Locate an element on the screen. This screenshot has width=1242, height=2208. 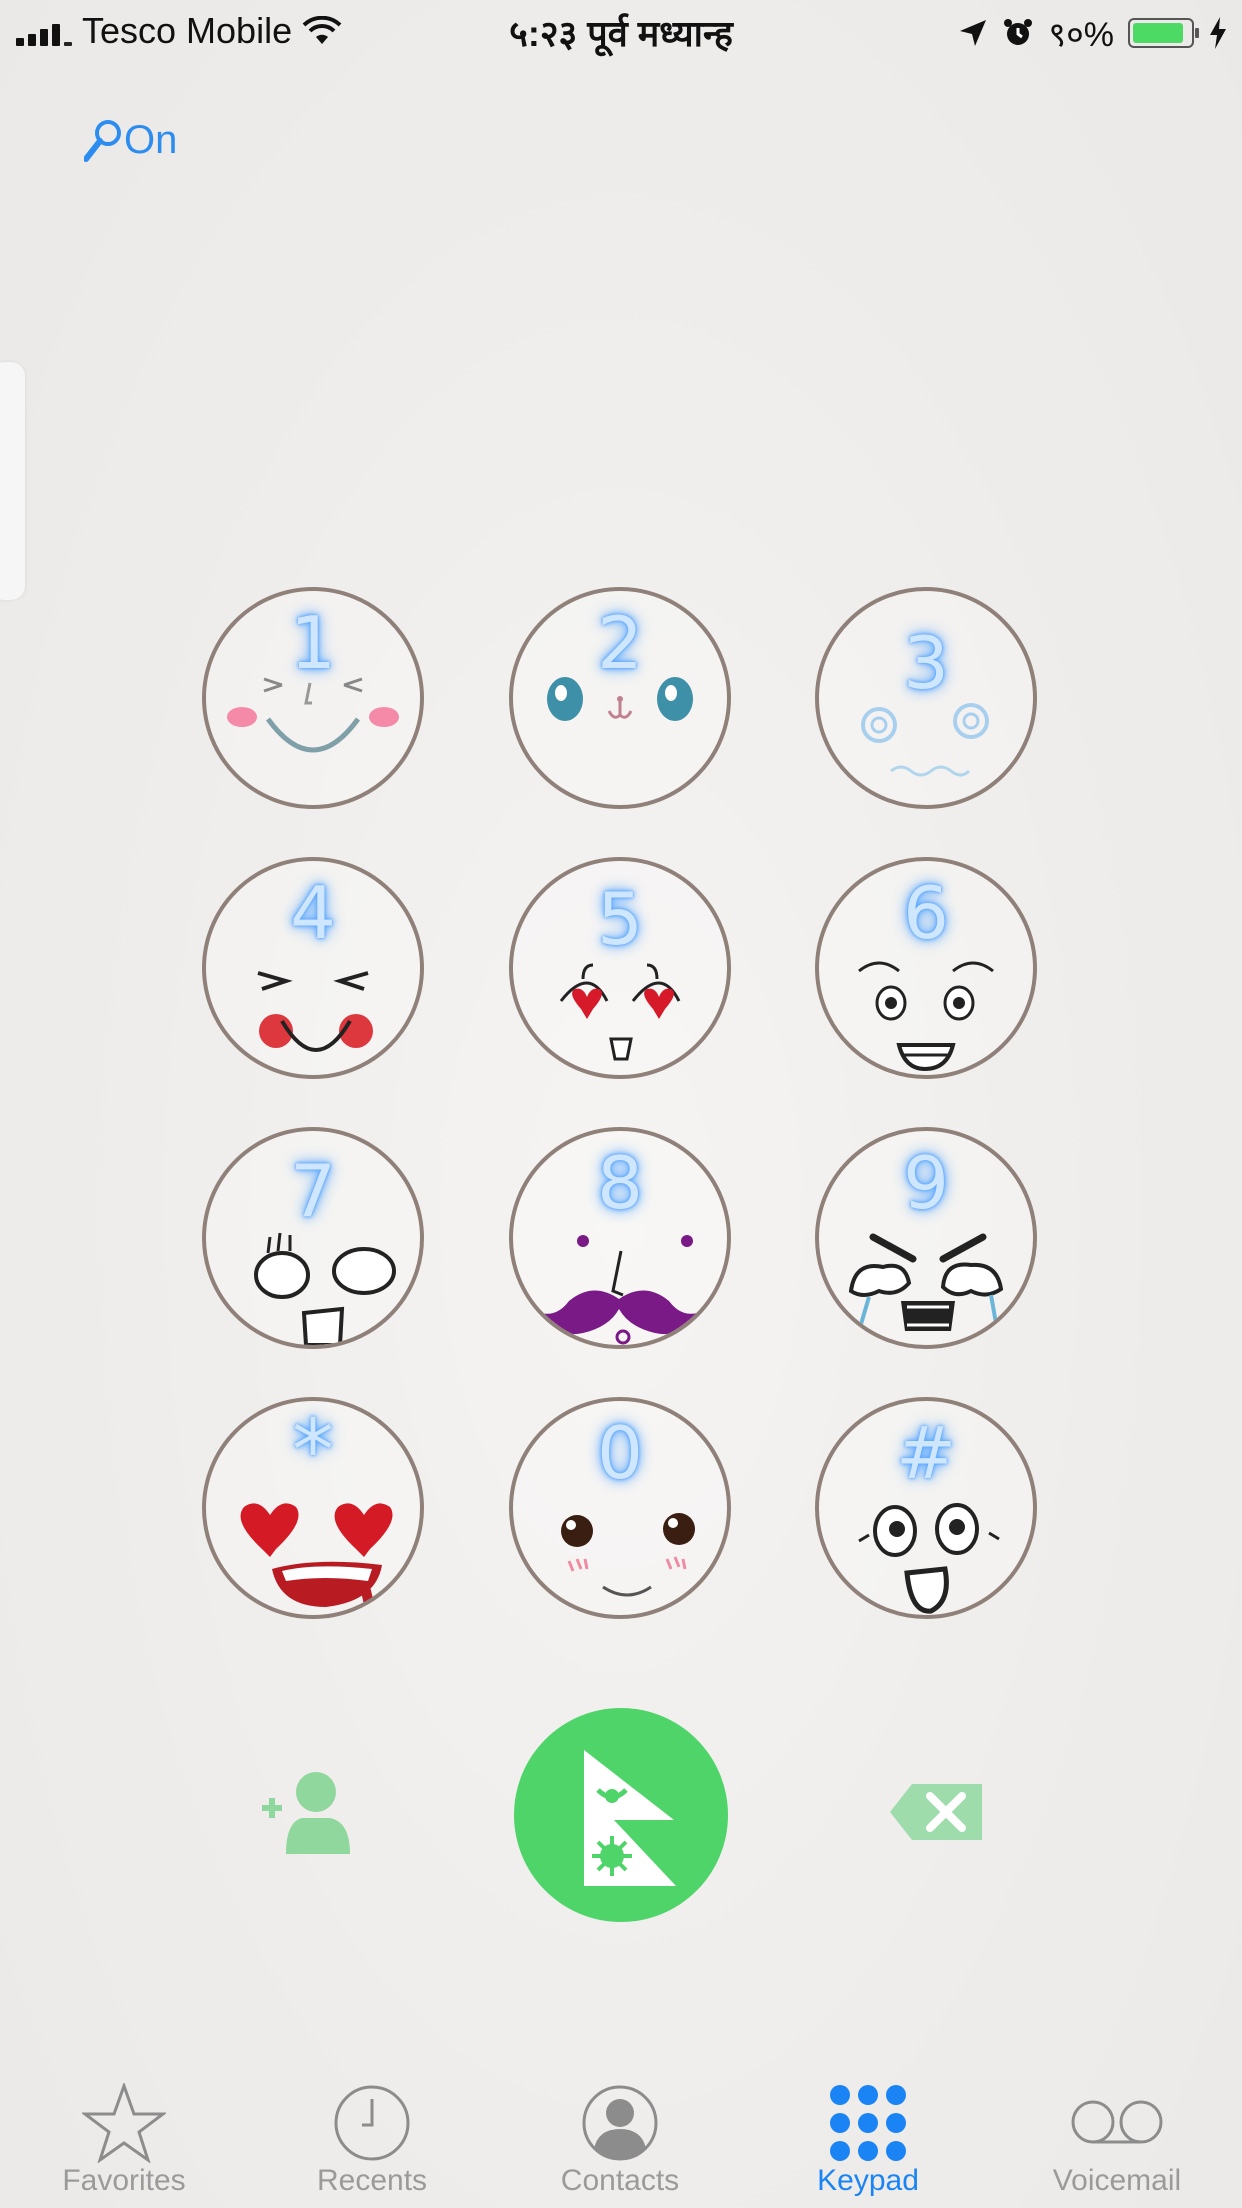
keypad-icon is located at coordinates (868, 2123).